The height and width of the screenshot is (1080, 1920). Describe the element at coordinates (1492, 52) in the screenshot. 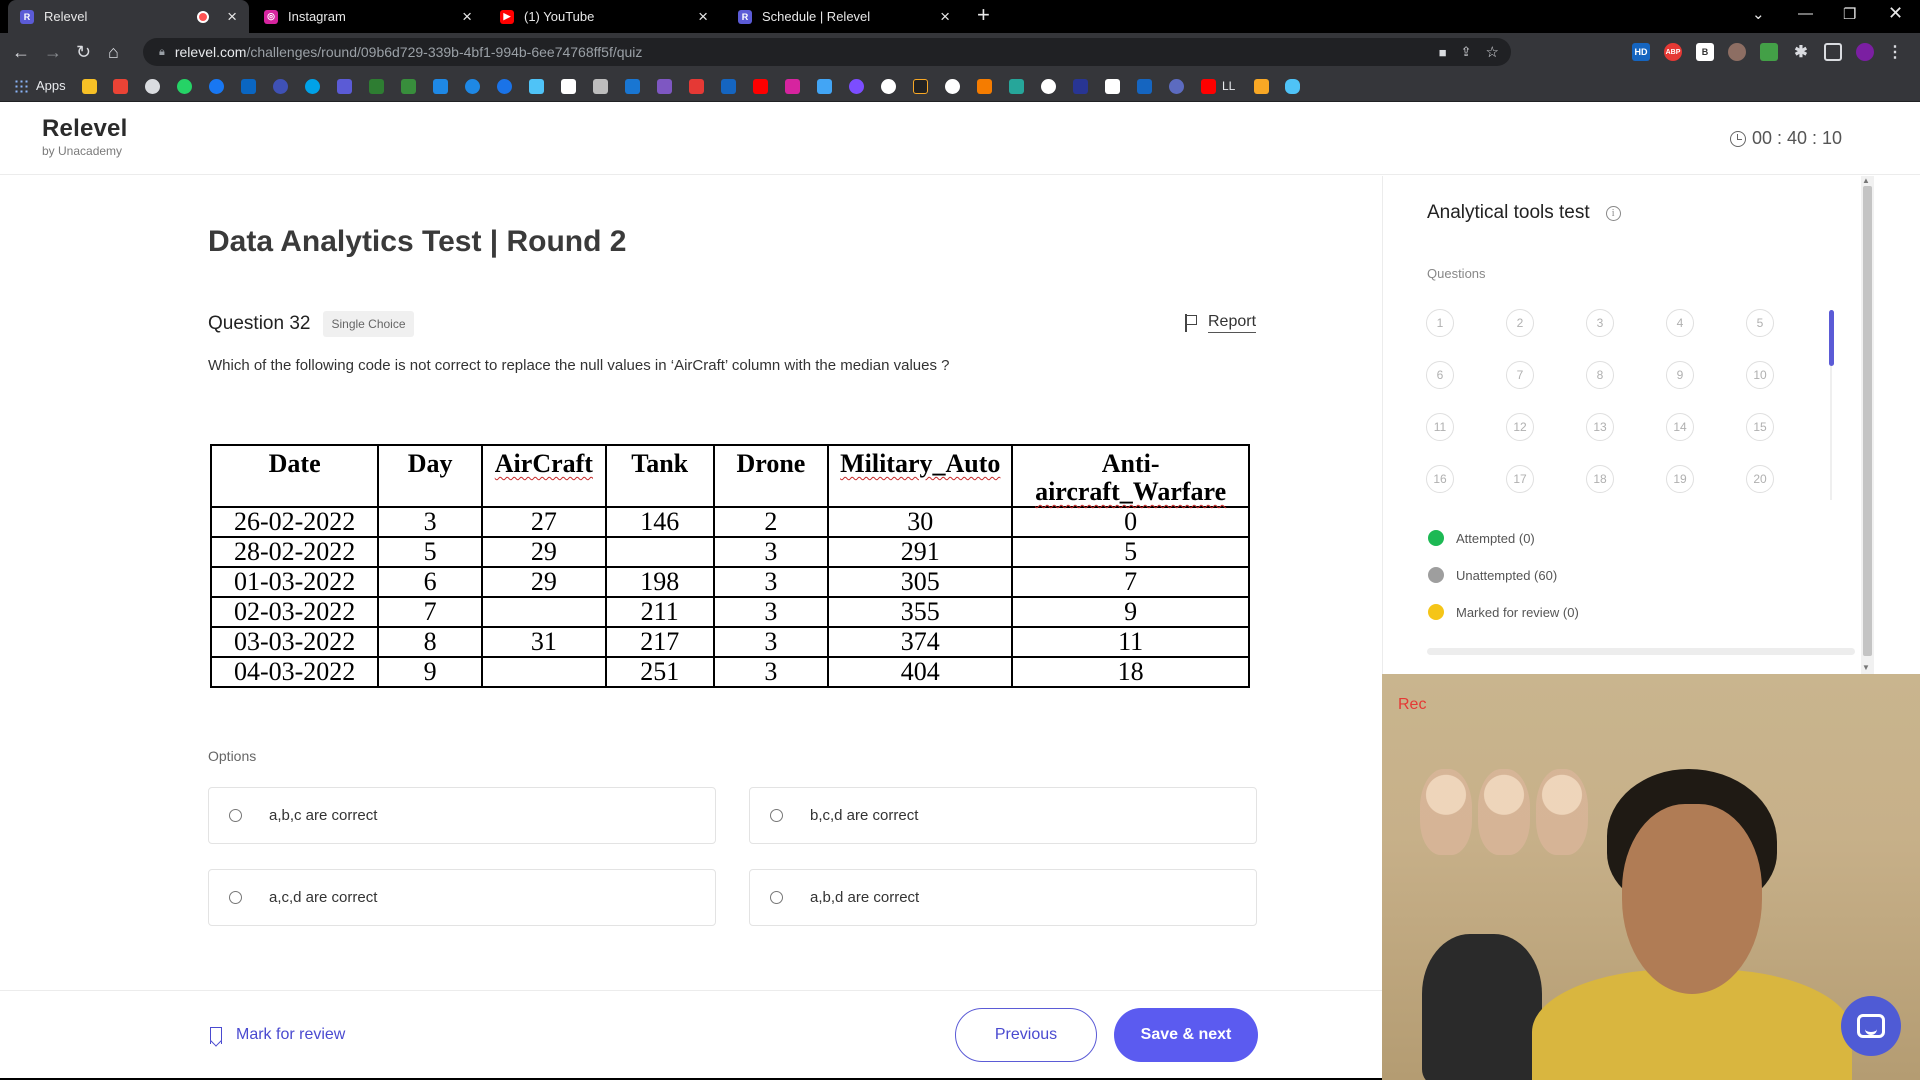

I see `star-icon: ☆` at that location.